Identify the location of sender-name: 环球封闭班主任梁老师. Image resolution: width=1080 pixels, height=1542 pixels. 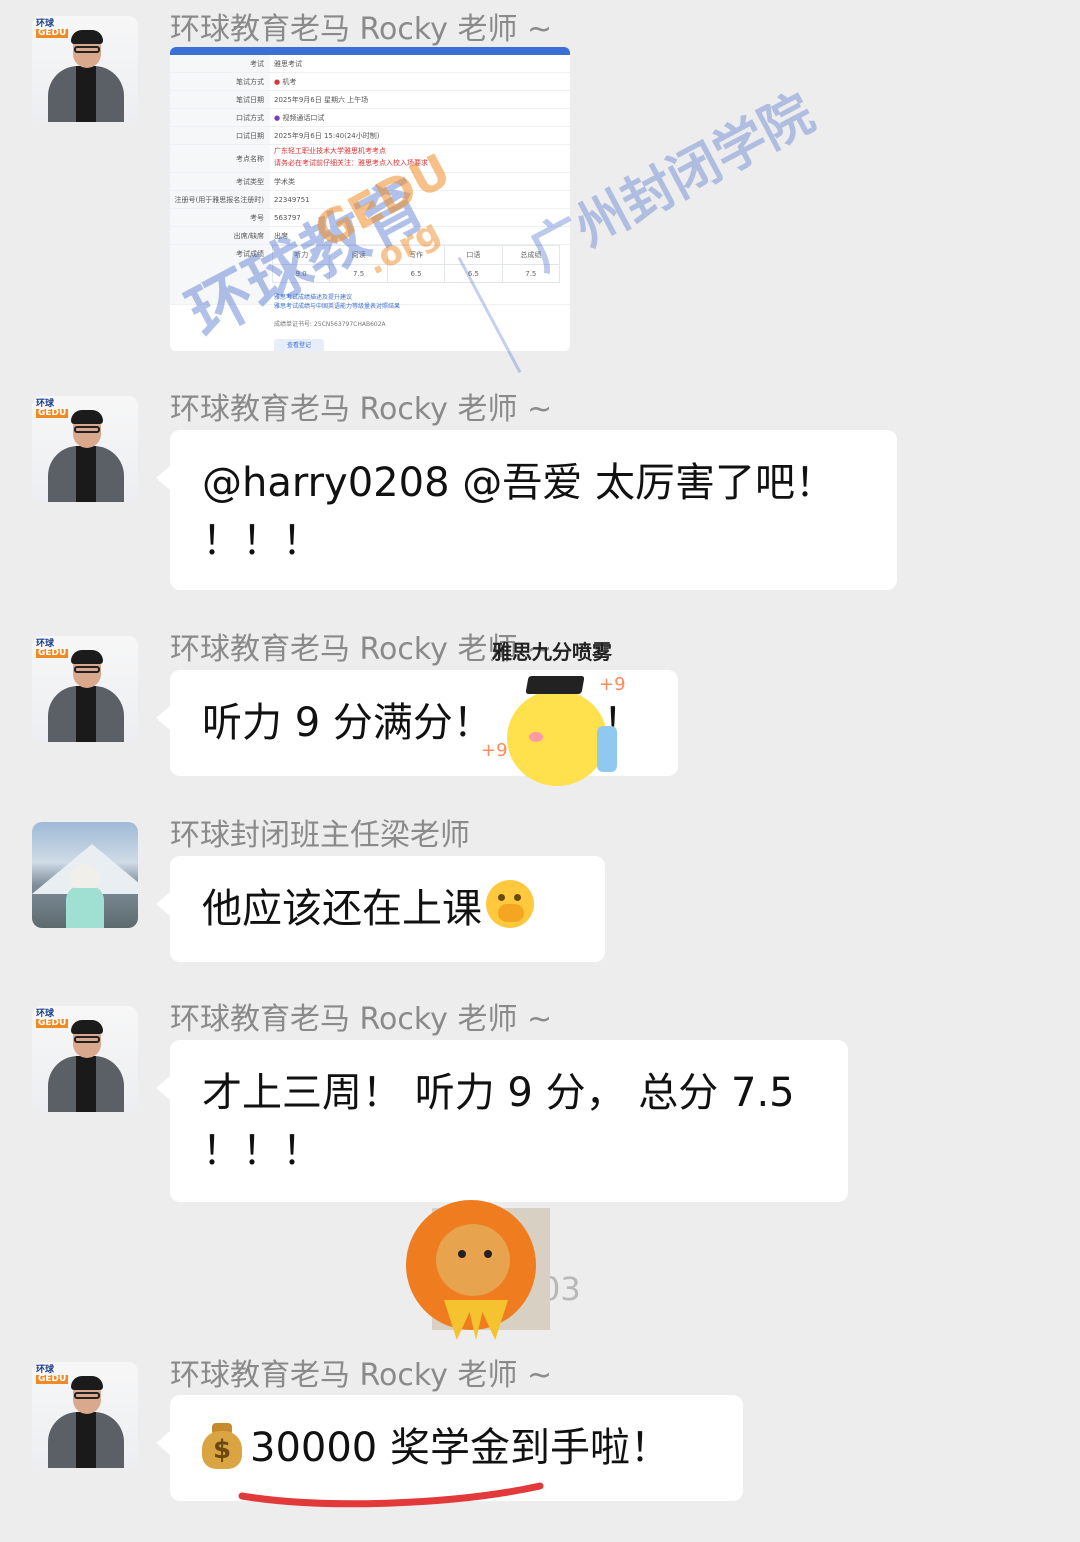
(320, 835).